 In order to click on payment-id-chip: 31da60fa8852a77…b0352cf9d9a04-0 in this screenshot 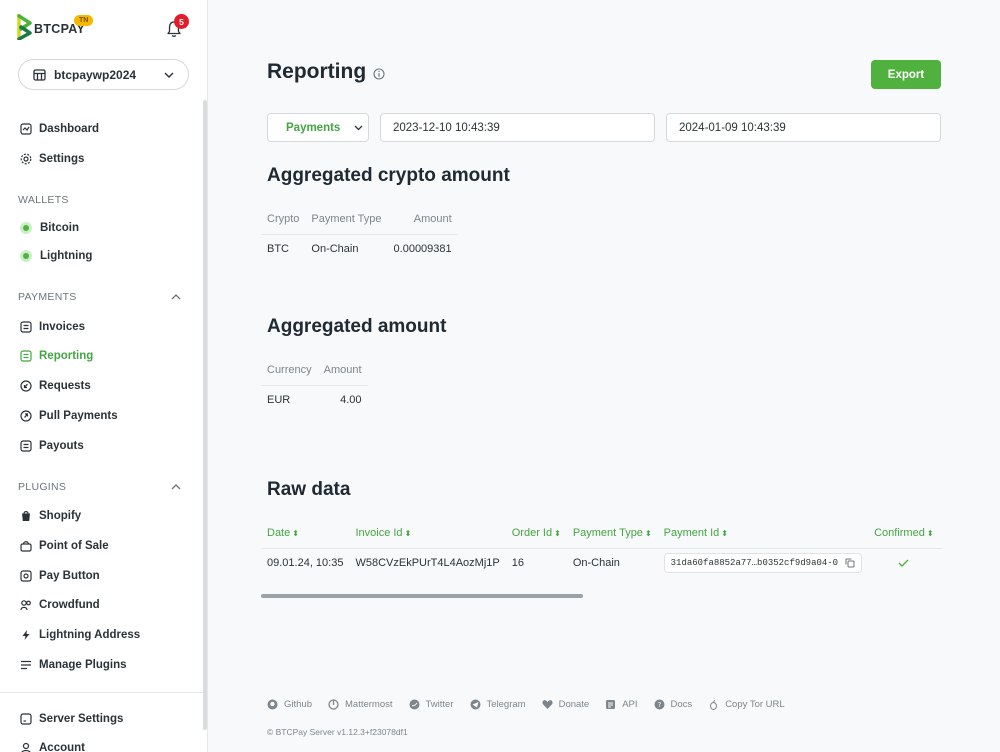, I will do `click(763, 563)`.